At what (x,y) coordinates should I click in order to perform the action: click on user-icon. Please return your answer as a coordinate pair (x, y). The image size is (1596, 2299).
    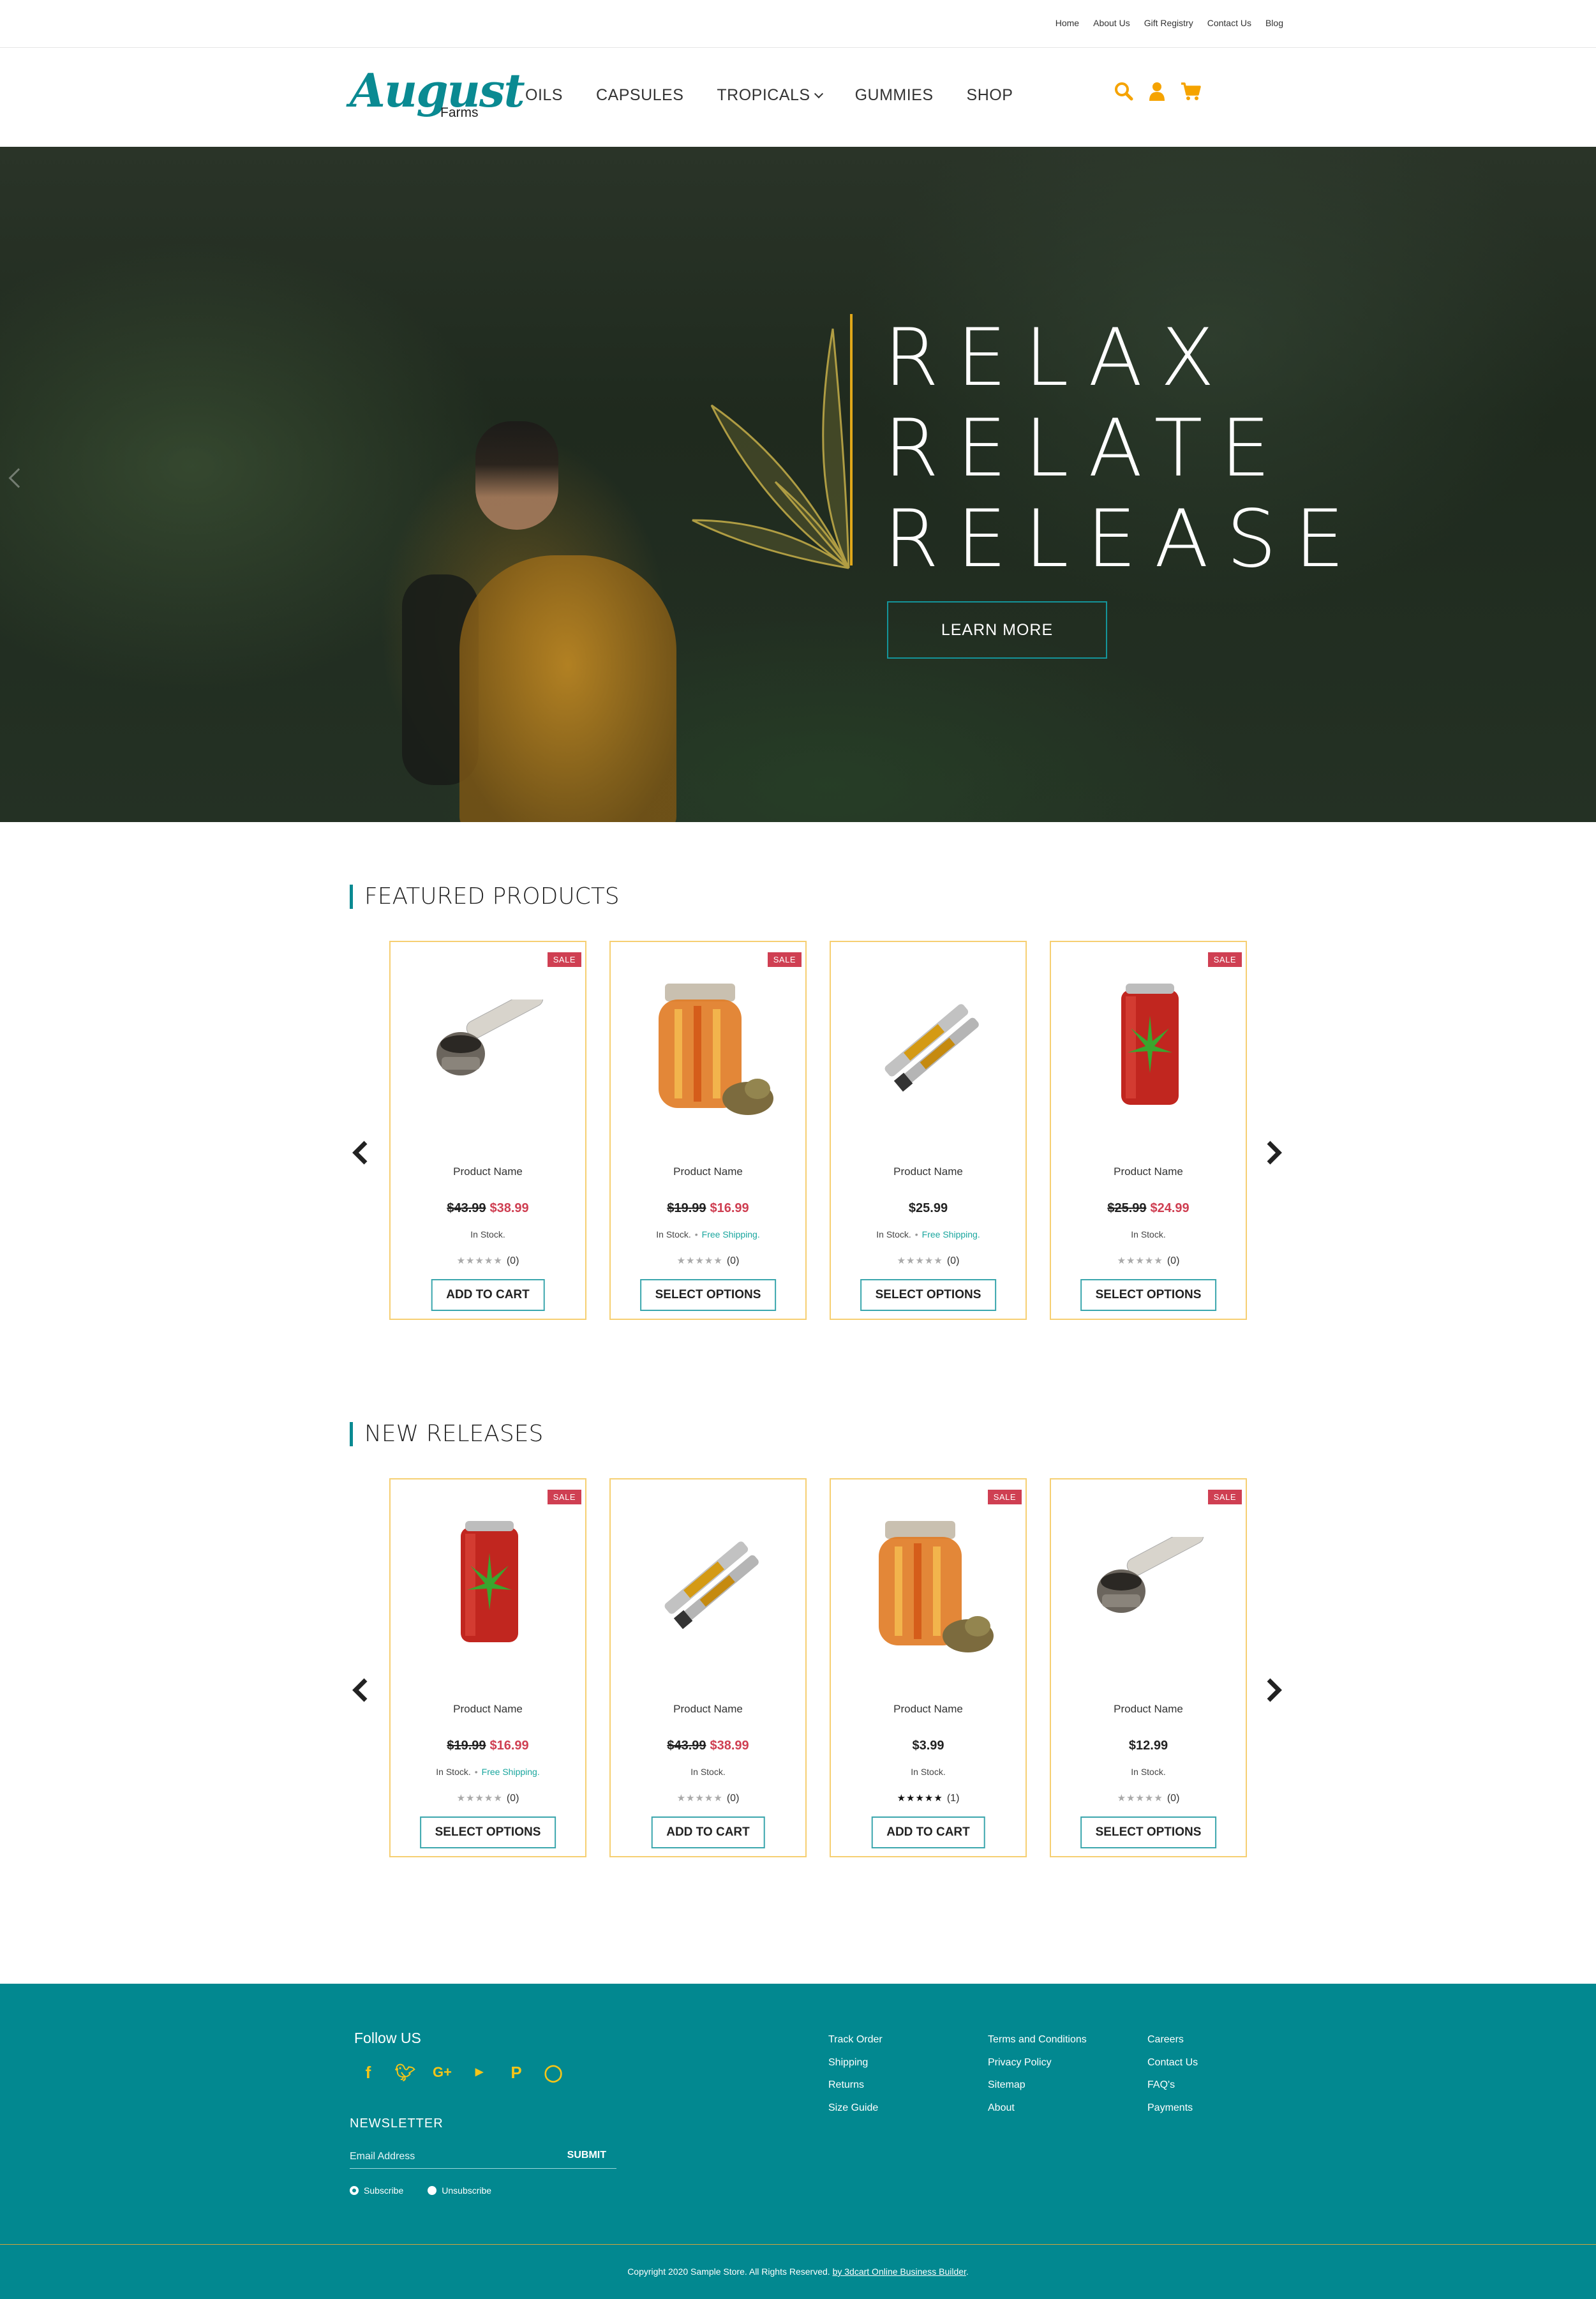
    Looking at the image, I should click on (1157, 91).